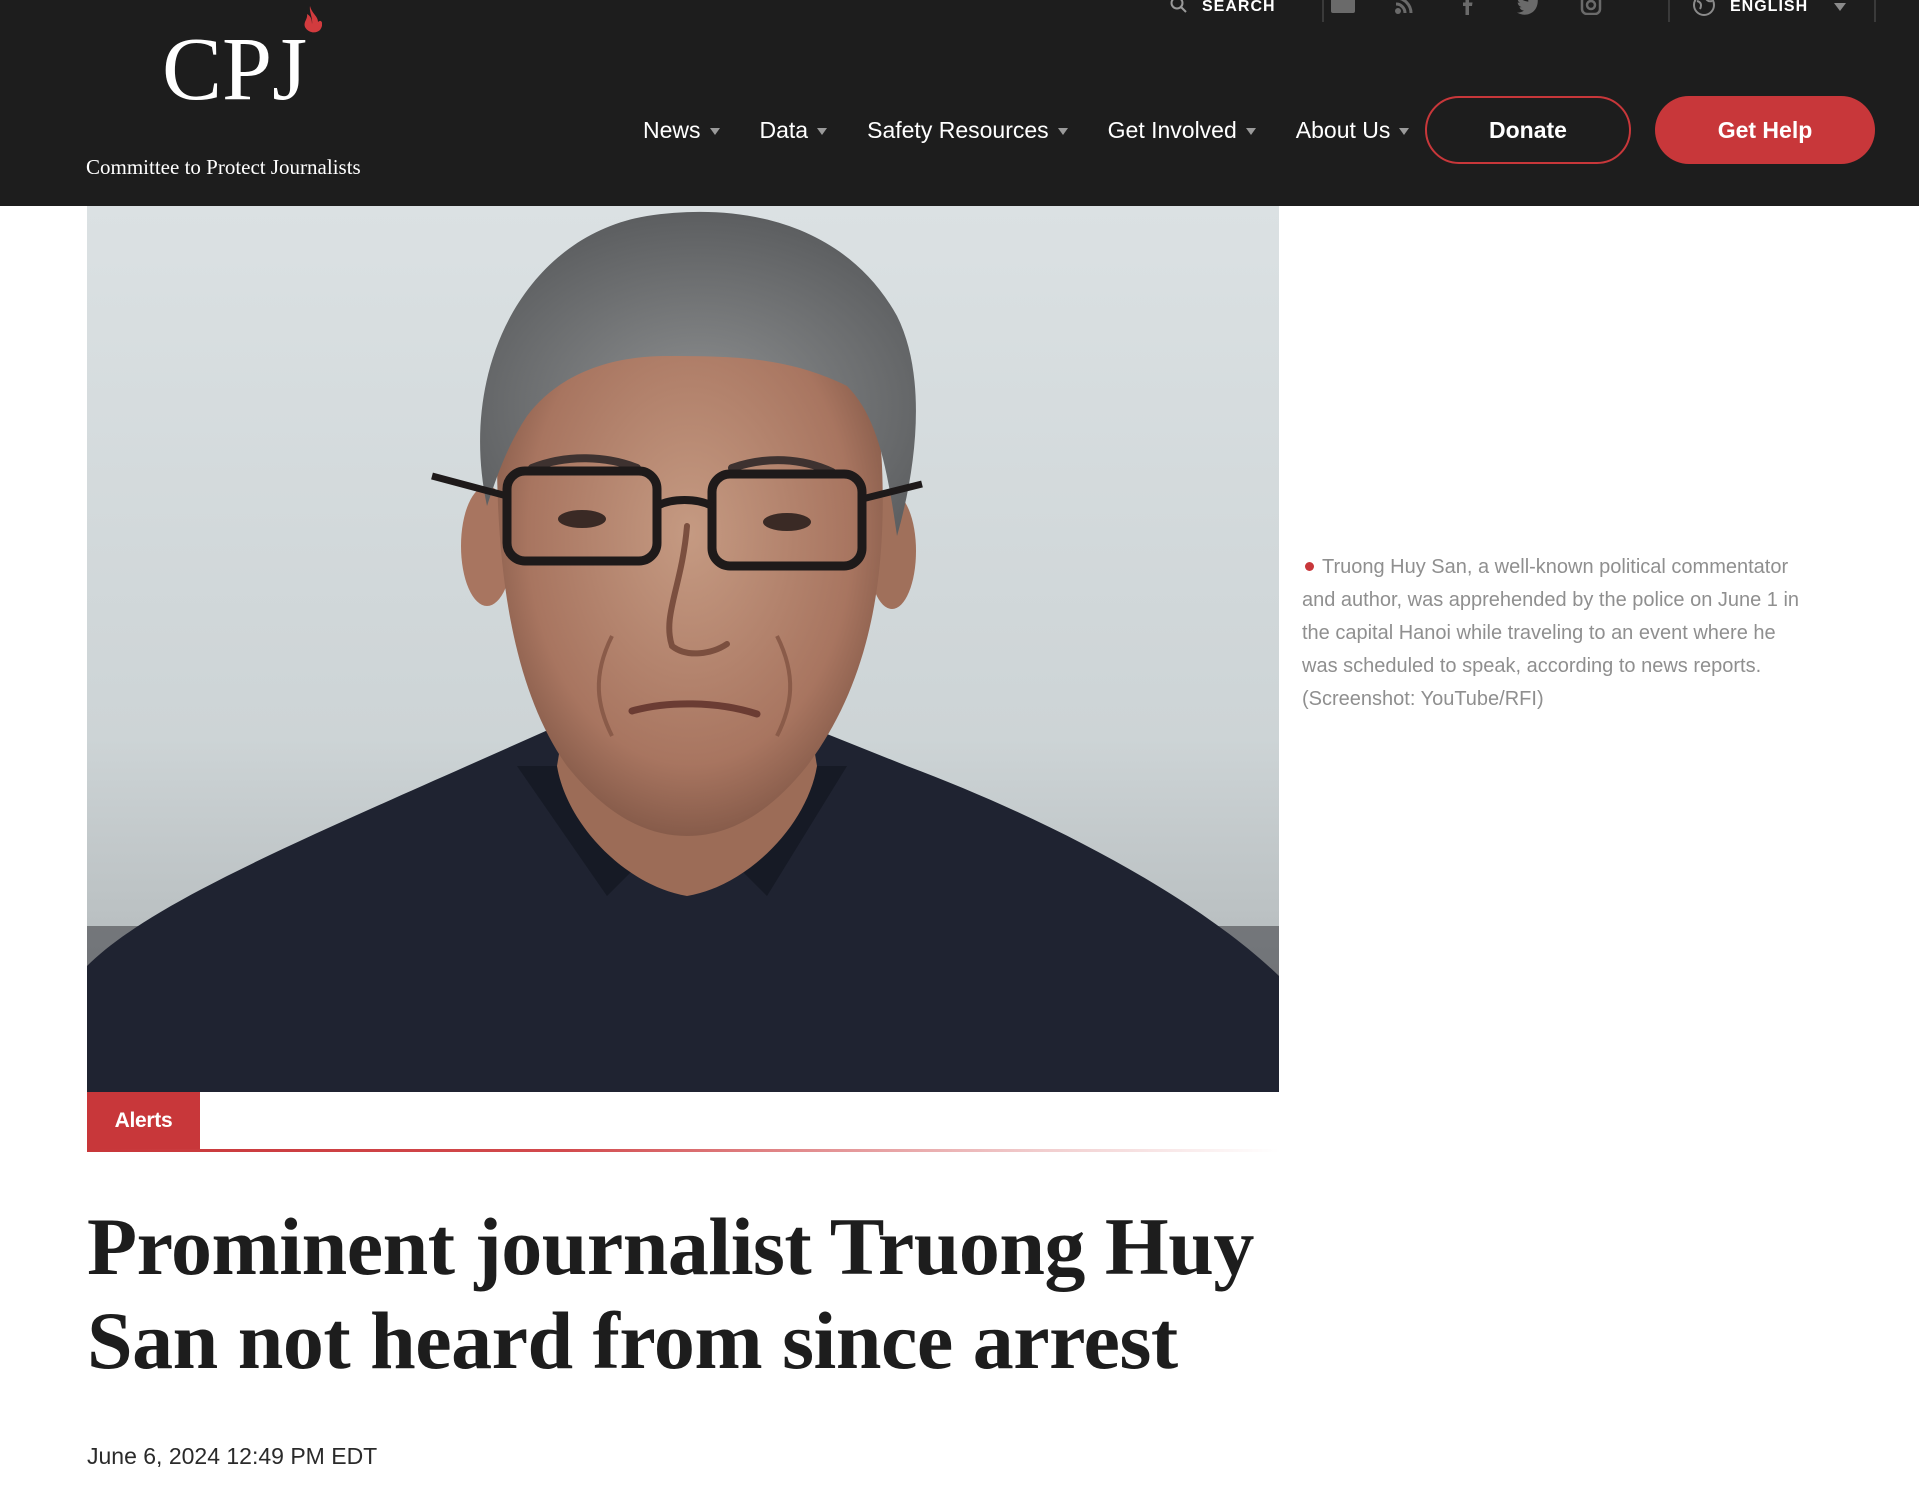 This screenshot has width=1919, height=1499. What do you see at coordinates (223, 167) in the screenshot?
I see `logo-tagline: Committee to Protect Journalists` at bounding box center [223, 167].